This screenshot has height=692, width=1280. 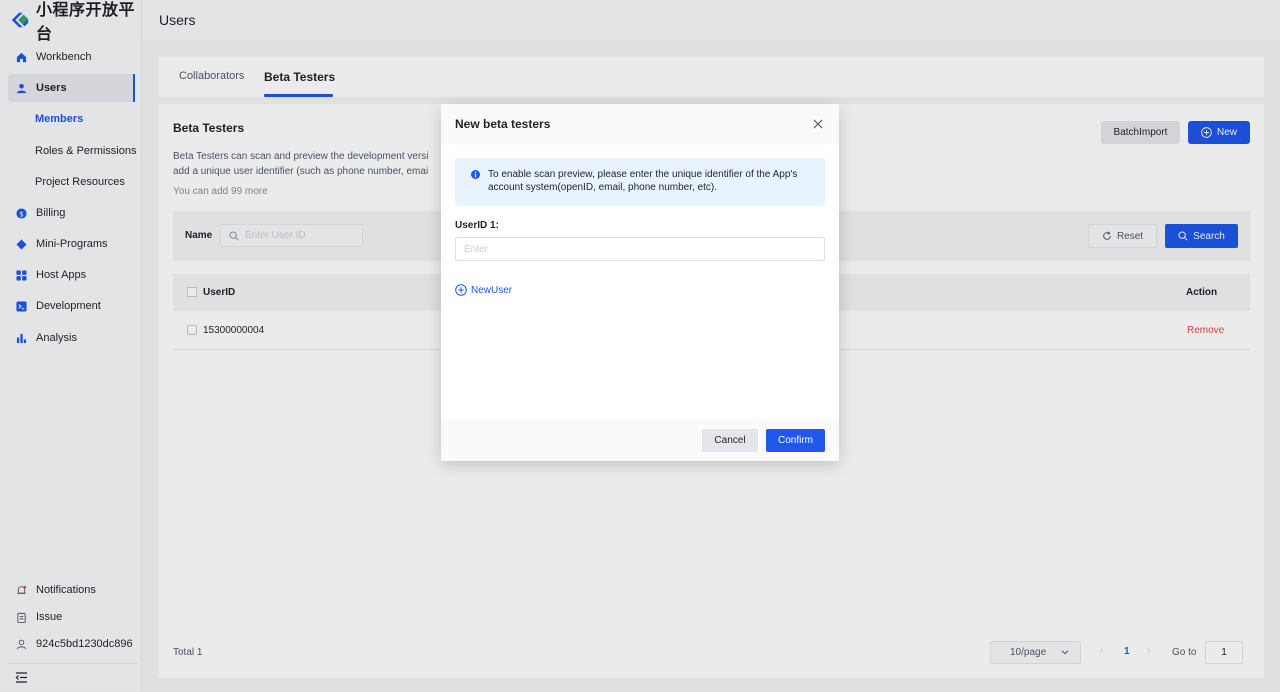 I want to click on add-user-button: NewUser, so click(x=483, y=290).